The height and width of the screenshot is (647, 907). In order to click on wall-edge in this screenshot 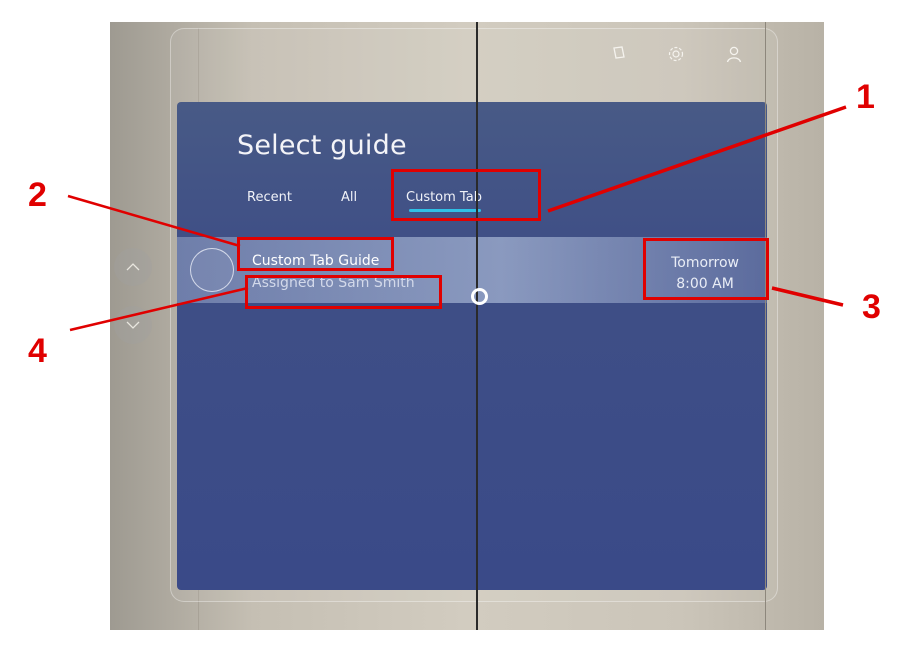, I will do `click(765, 326)`.